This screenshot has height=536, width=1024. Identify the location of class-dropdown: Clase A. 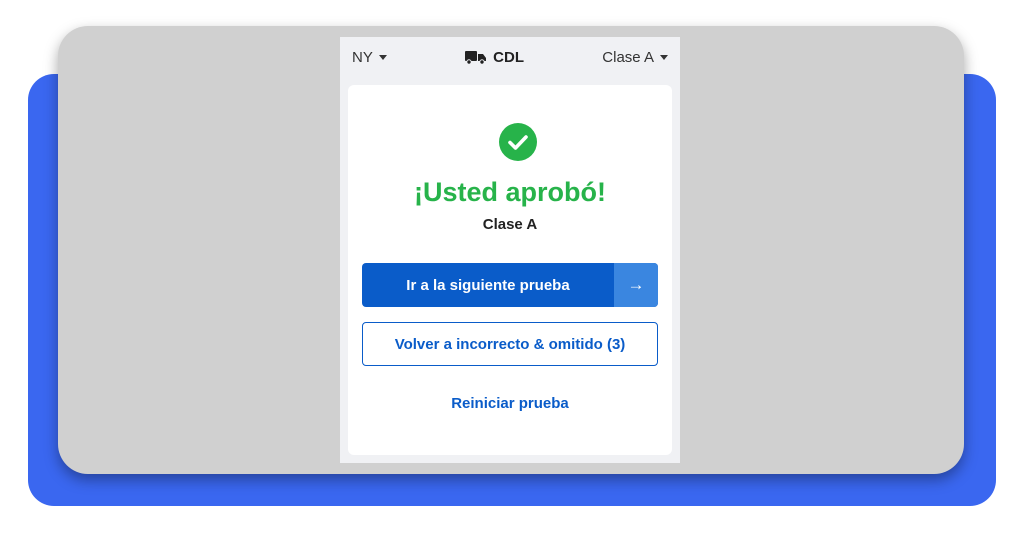
(635, 57).